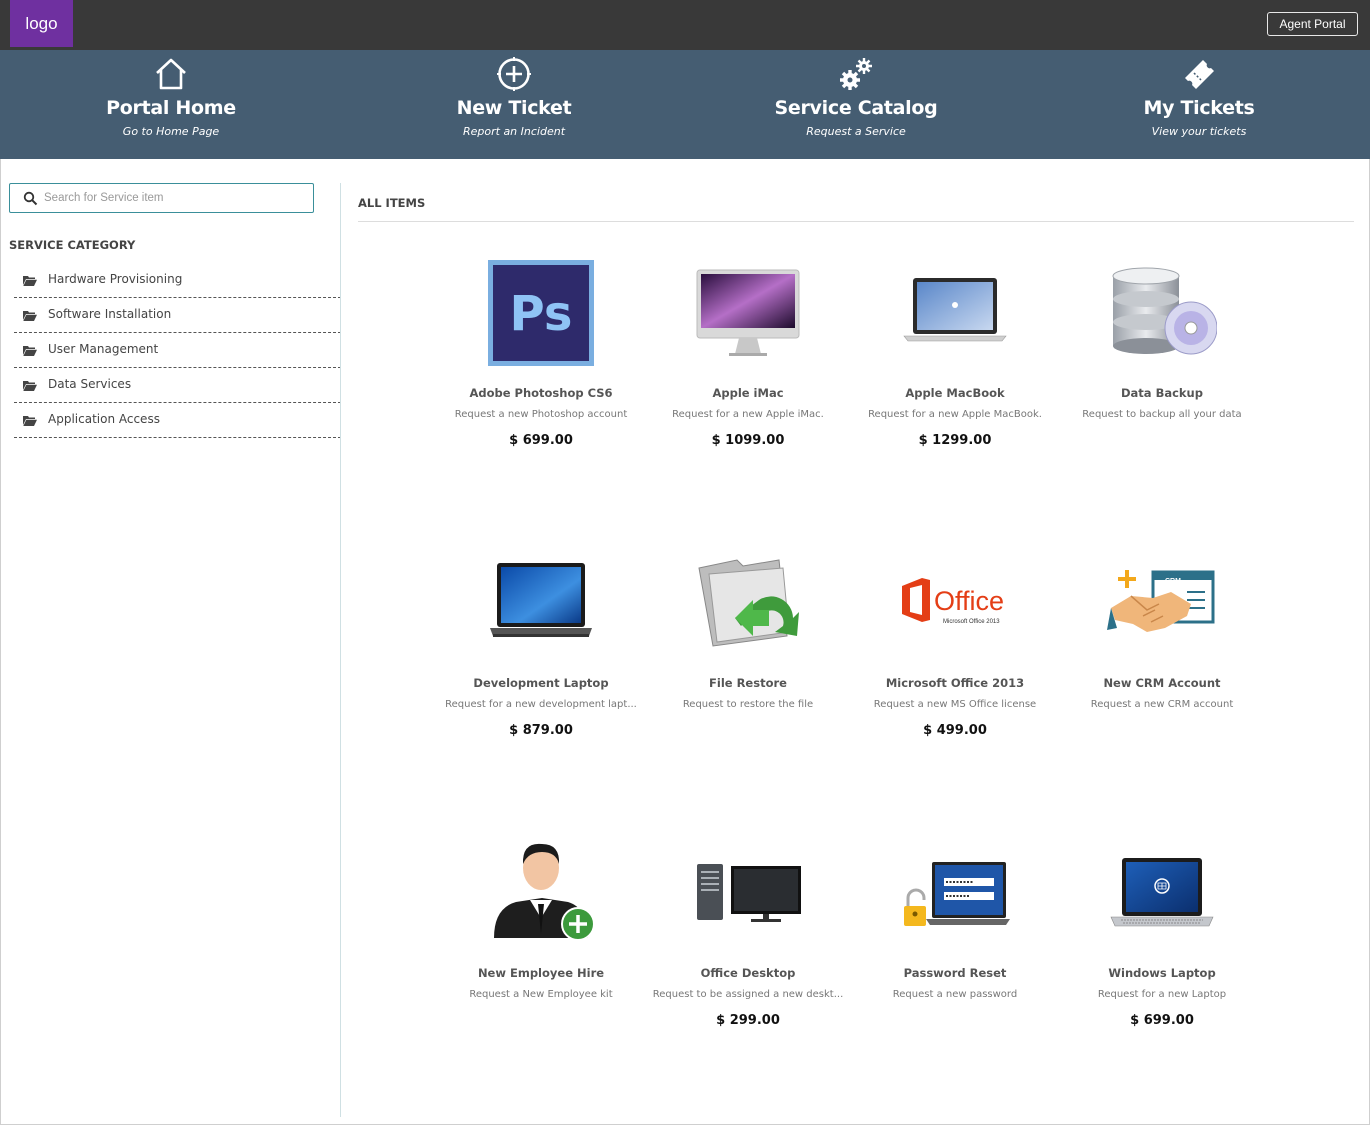  What do you see at coordinates (174, 198) in the screenshot?
I see `search-input` at bounding box center [174, 198].